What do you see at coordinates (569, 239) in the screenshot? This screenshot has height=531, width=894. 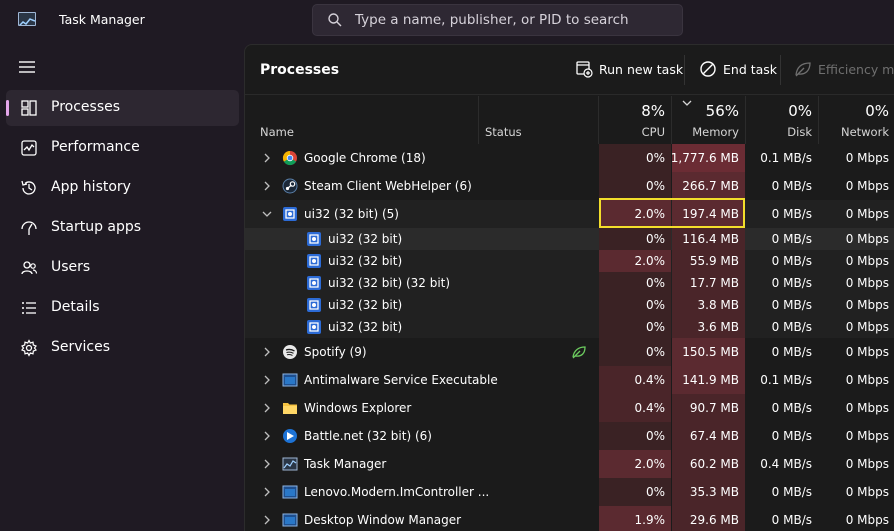 I see `child-process-row: ui32 (32 bit) 0% 116.4 MB 0 MB/s 0 Mbps` at bounding box center [569, 239].